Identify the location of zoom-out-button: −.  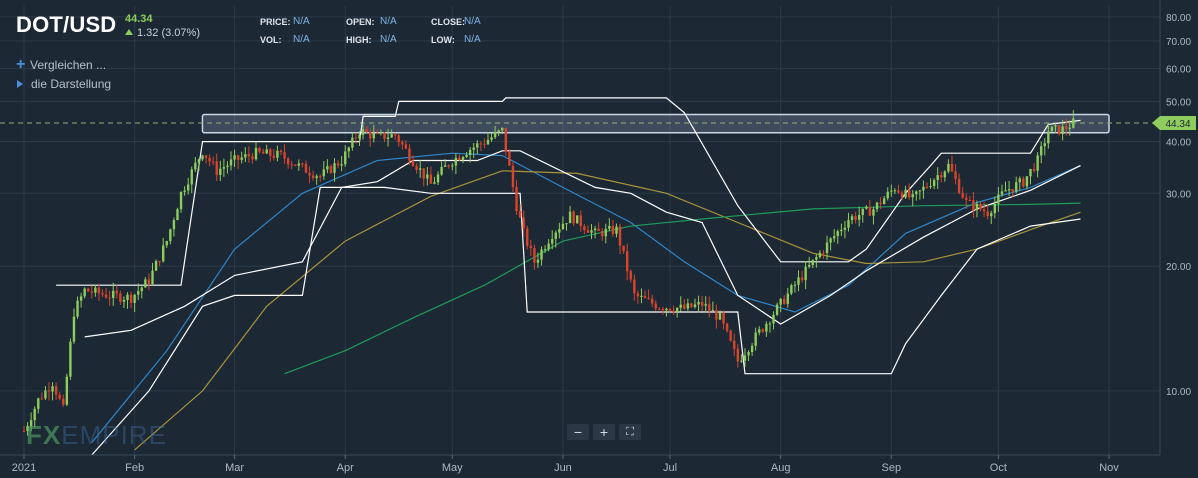
(578, 432).